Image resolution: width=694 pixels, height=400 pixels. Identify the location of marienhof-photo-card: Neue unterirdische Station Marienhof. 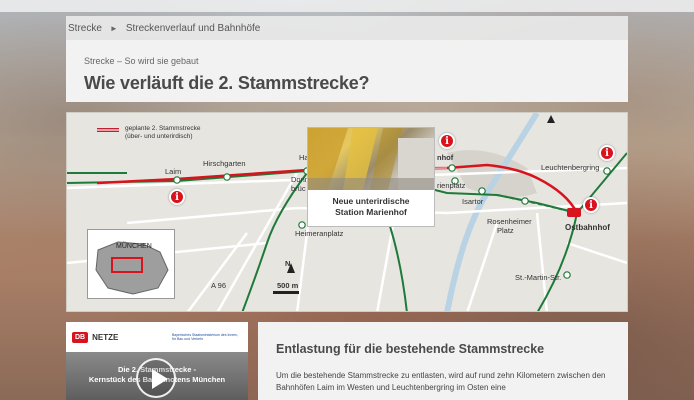
(371, 177).